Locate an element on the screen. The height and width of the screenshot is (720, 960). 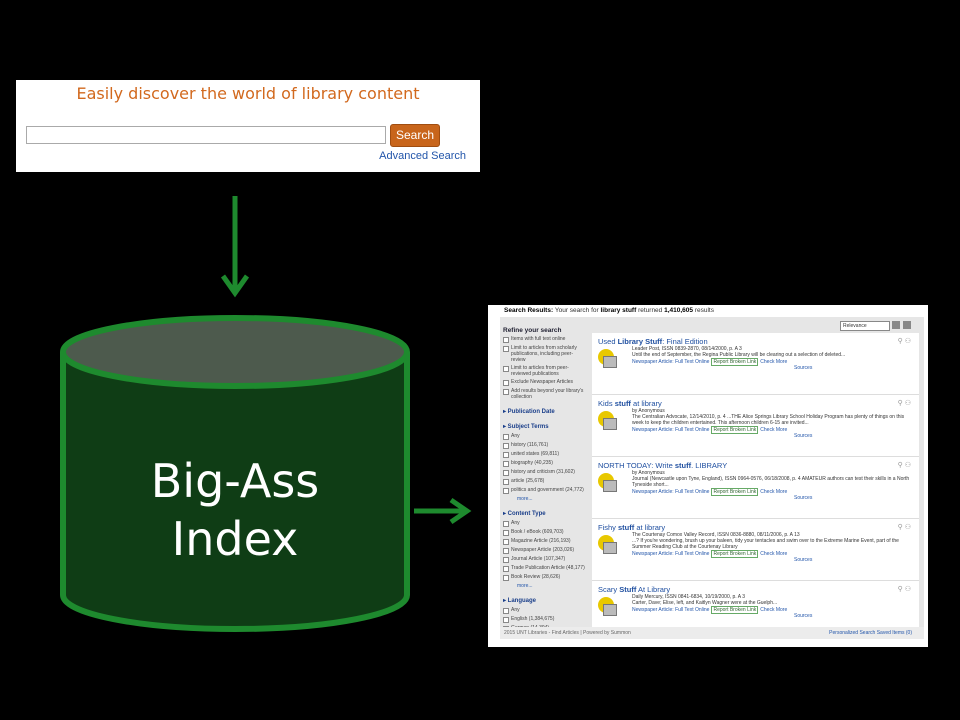
result-title: NORTH TODAY: Write stuff. LIBRARY is located at coordinates (755, 465).